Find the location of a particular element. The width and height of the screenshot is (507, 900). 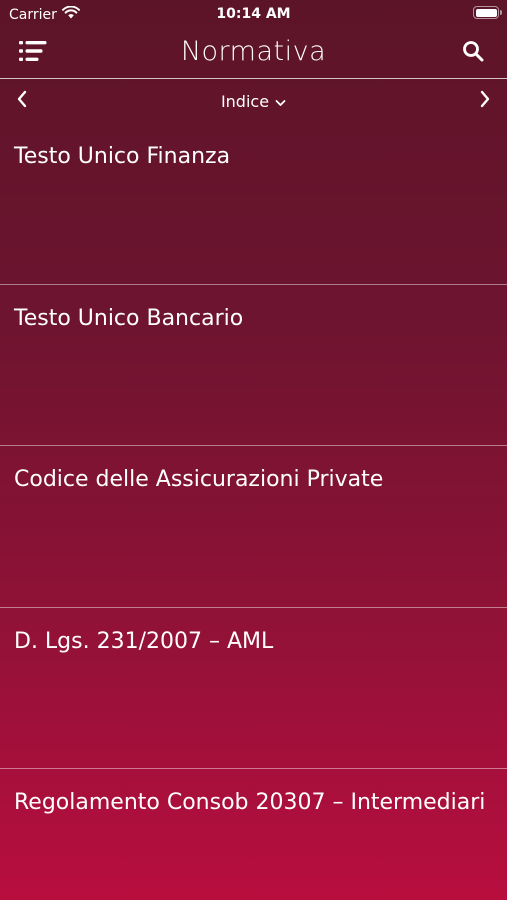

chevron-left-icon is located at coordinates (22, 101).